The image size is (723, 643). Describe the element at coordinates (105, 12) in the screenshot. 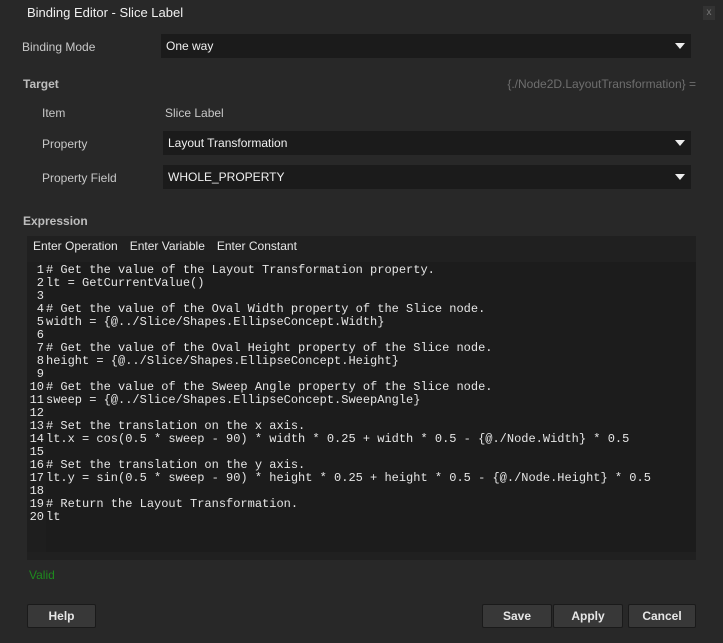

I see `dialog-title: Binding Editor - Slice Label` at that location.